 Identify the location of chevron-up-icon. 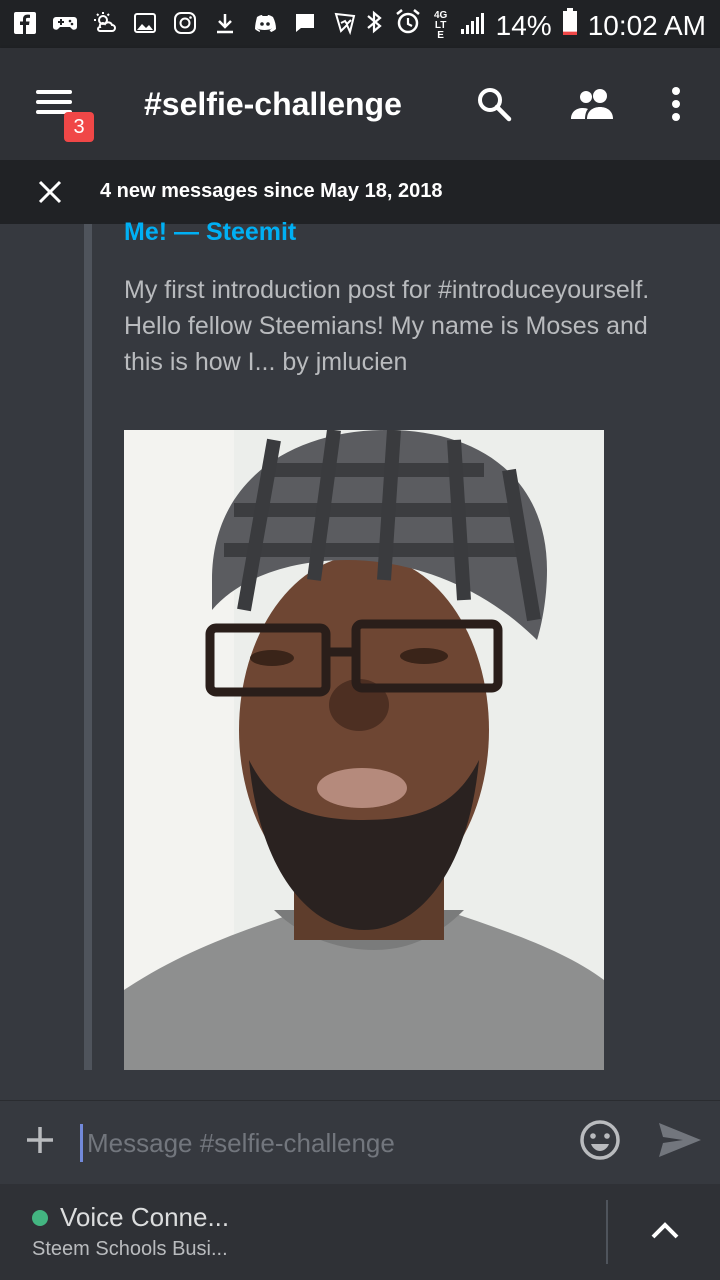
(665, 1231).